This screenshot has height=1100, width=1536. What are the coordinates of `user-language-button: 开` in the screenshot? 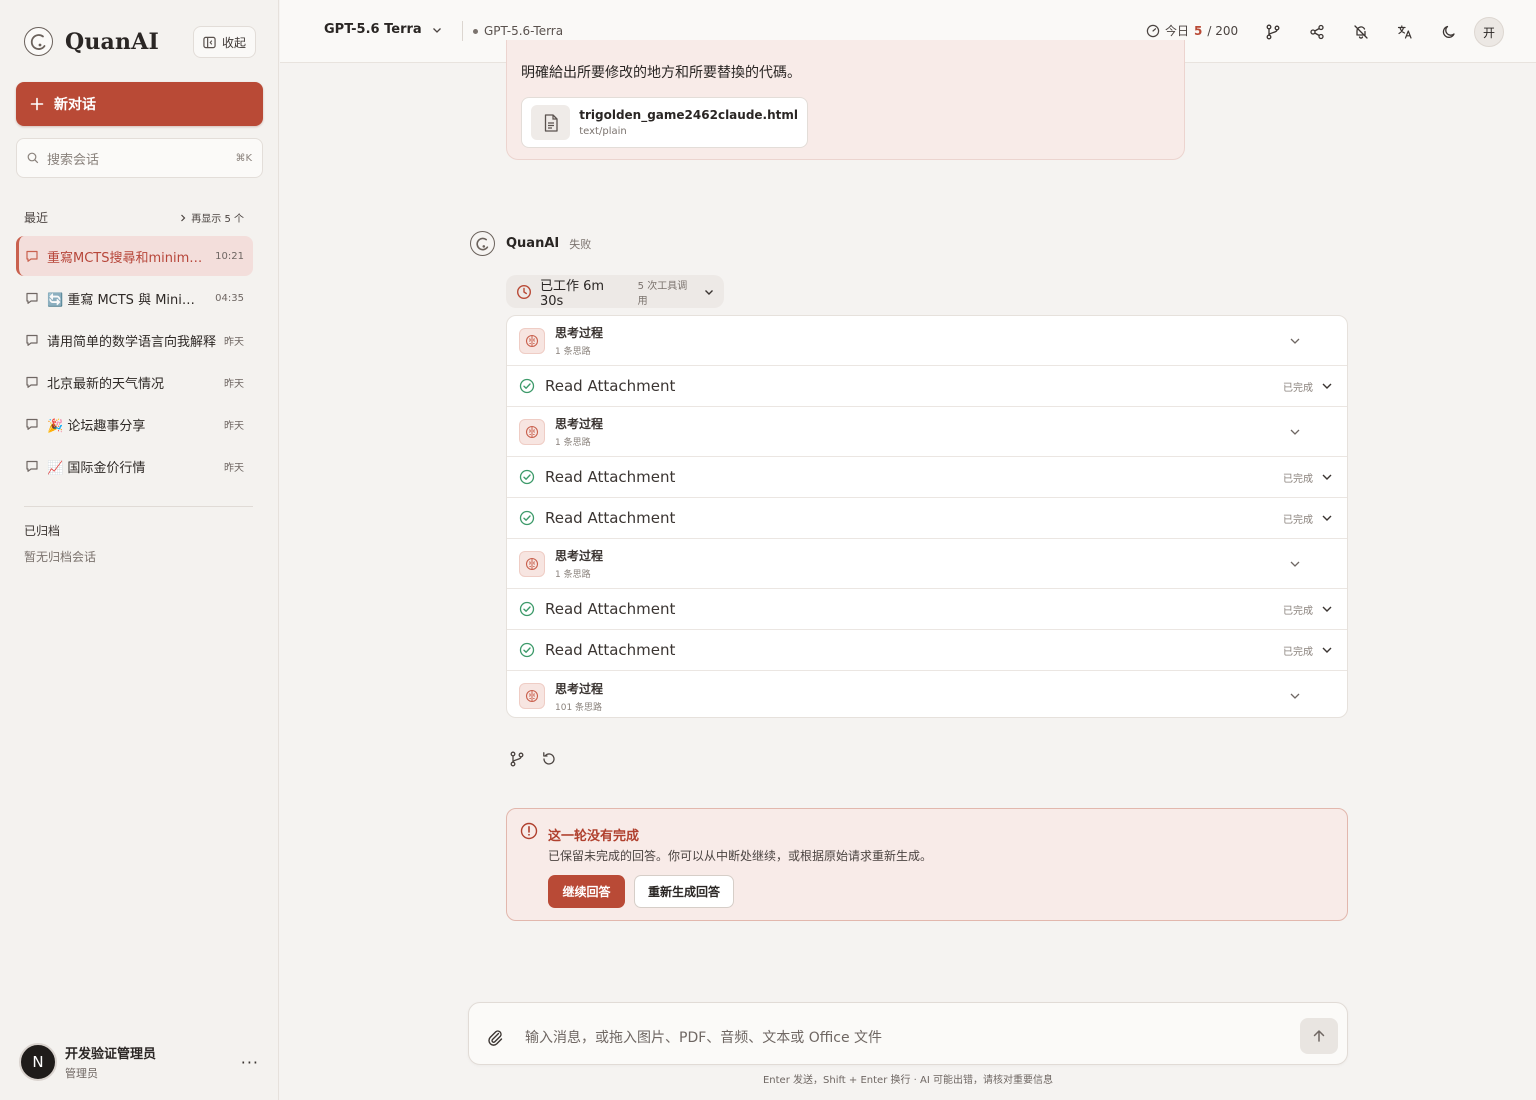 It's located at (1489, 32).